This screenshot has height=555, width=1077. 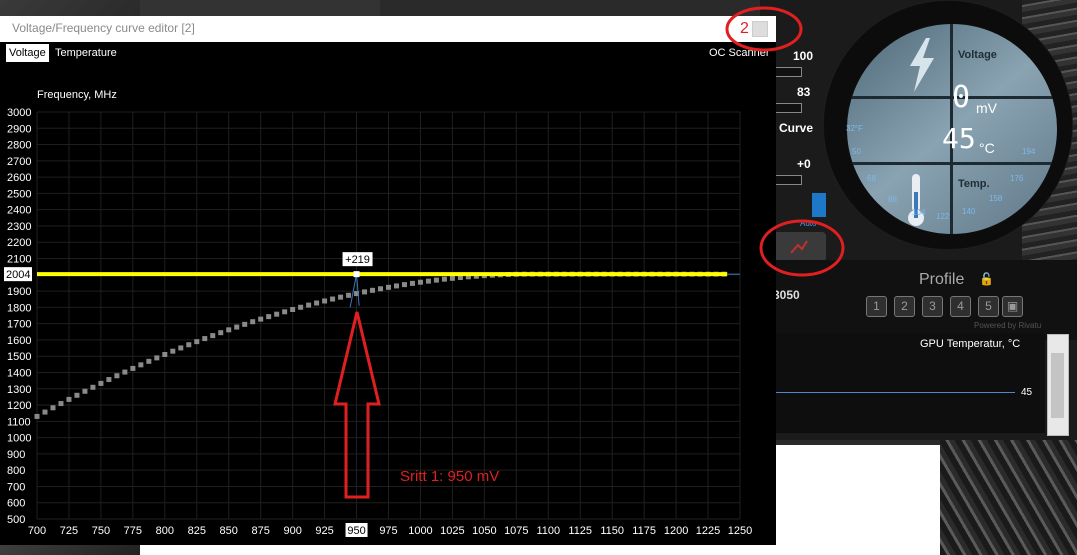 I want to click on x-tick-label: 1225, so click(x=708, y=531).